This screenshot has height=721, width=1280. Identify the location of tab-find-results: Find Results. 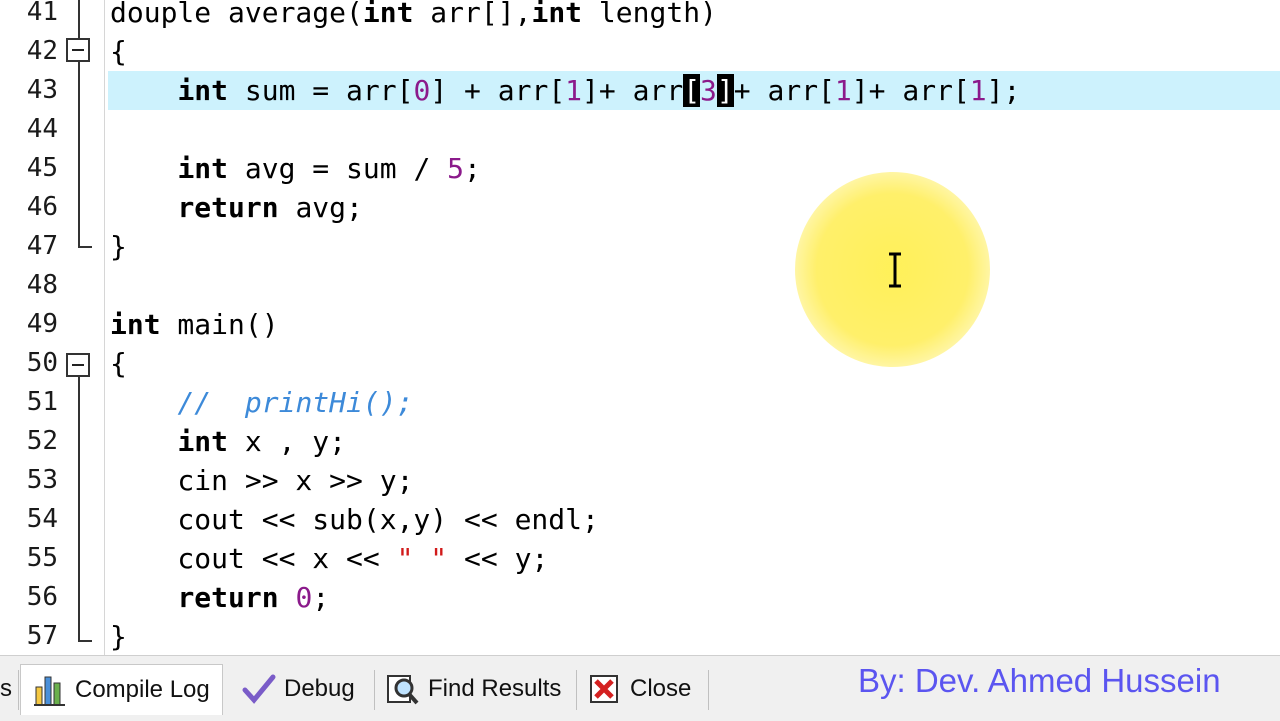
(473, 689).